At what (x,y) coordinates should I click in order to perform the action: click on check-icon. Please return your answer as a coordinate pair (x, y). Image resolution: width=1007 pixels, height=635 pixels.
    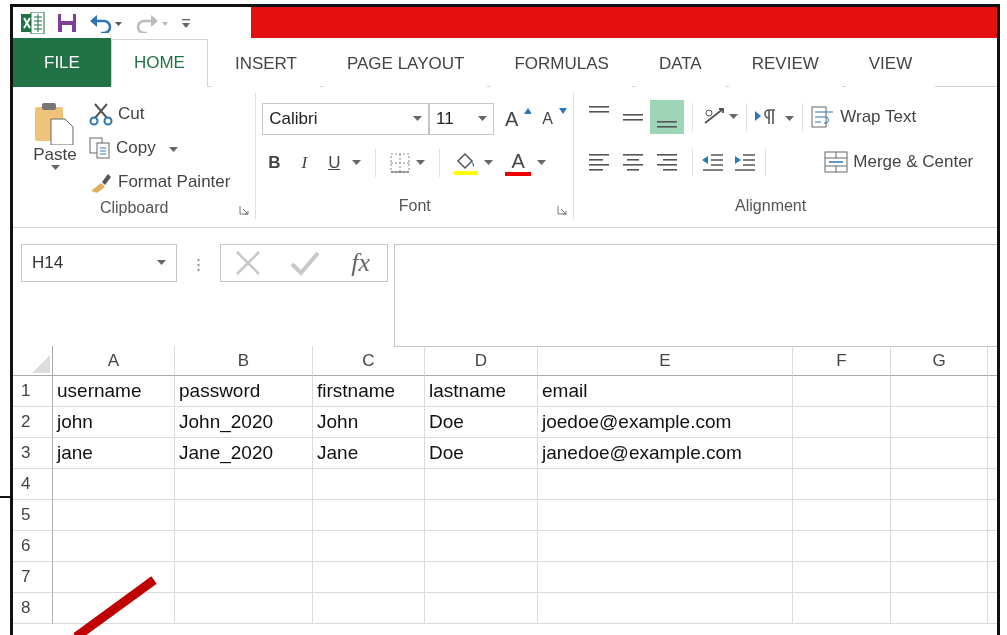
    Looking at the image, I should click on (305, 263).